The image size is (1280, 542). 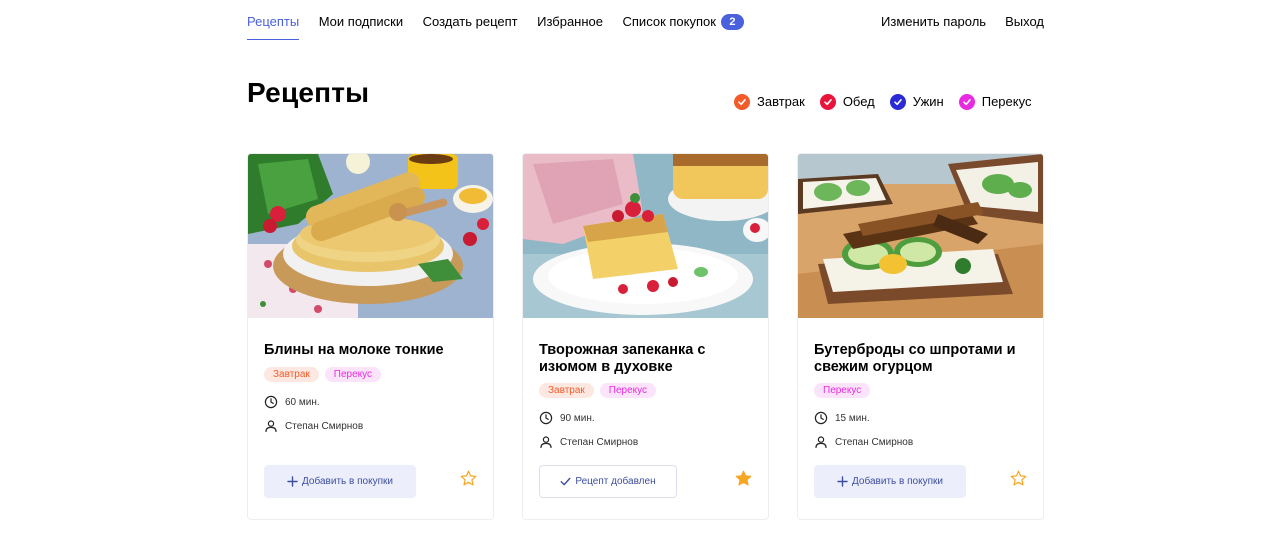 I want to click on favorite-star-filled-icon, so click(x=743, y=478).